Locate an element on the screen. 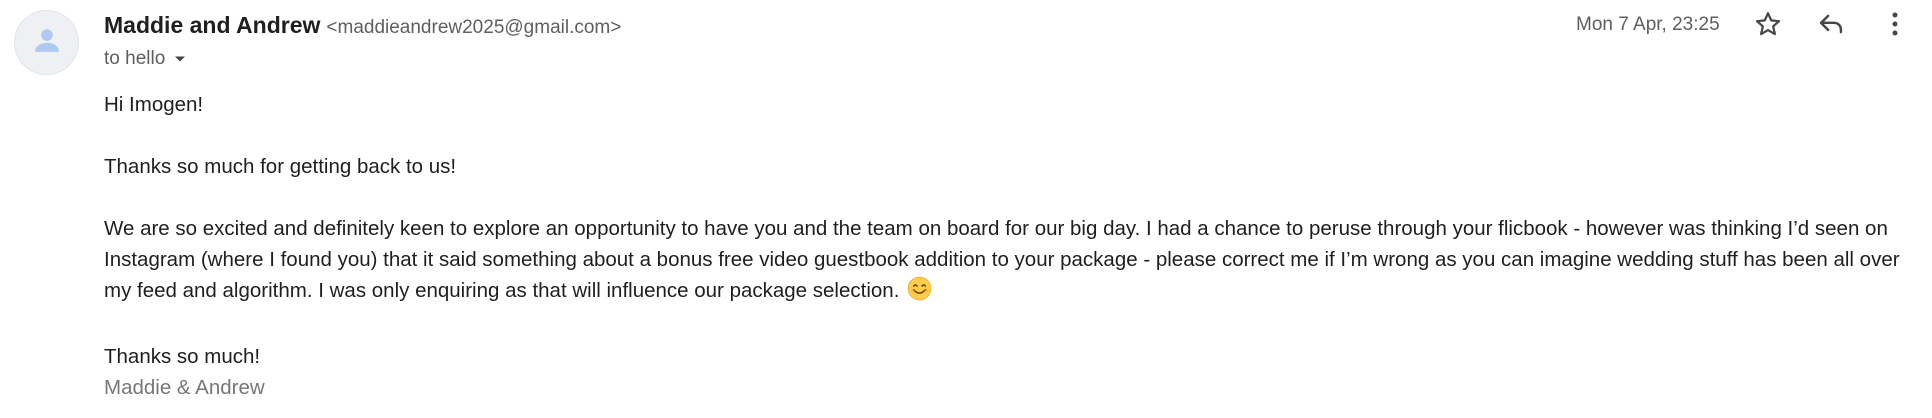 The height and width of the screenshot is (418, 1932). star-button is located at coordinates (1768, 26).